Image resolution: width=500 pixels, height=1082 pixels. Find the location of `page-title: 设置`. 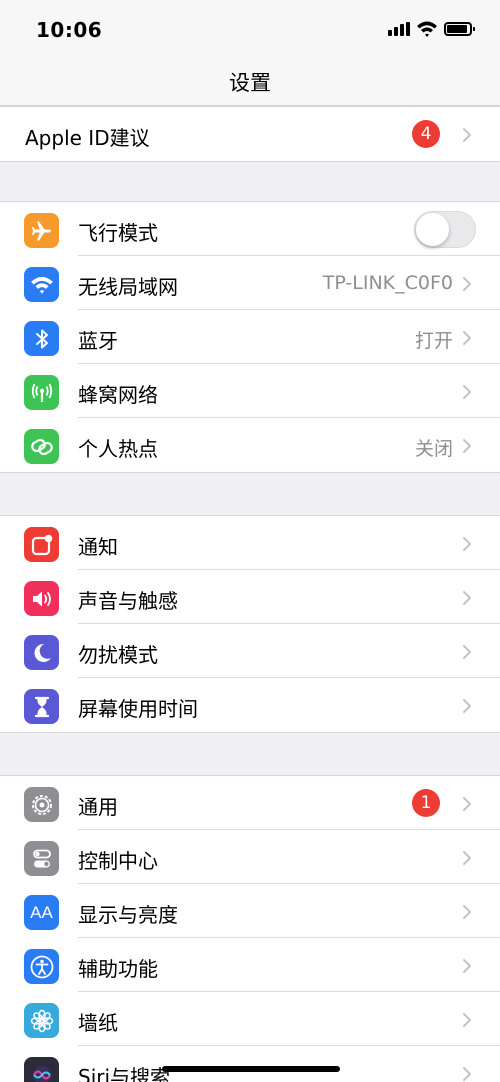

page-title: 设置 is located at coordinates (250, 83).